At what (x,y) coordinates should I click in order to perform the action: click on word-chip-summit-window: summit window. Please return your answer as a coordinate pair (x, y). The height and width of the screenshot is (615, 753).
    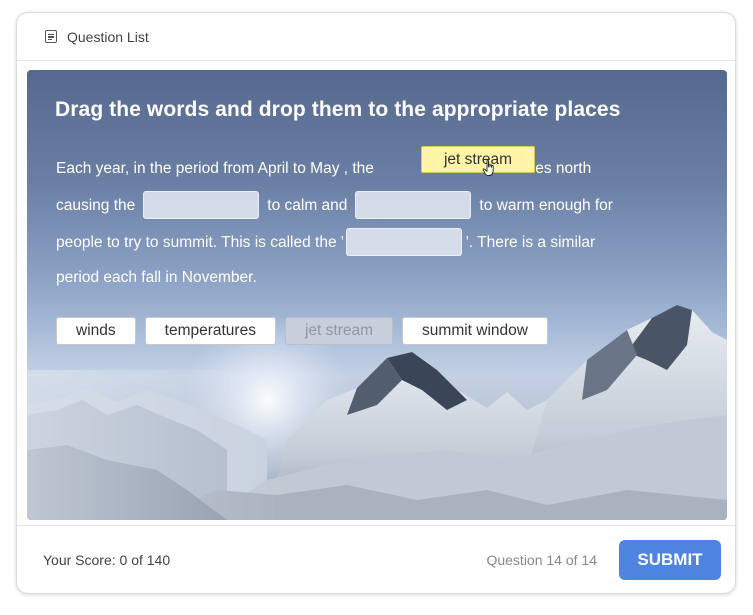
    Looking at the image, I should click on (475, 331).